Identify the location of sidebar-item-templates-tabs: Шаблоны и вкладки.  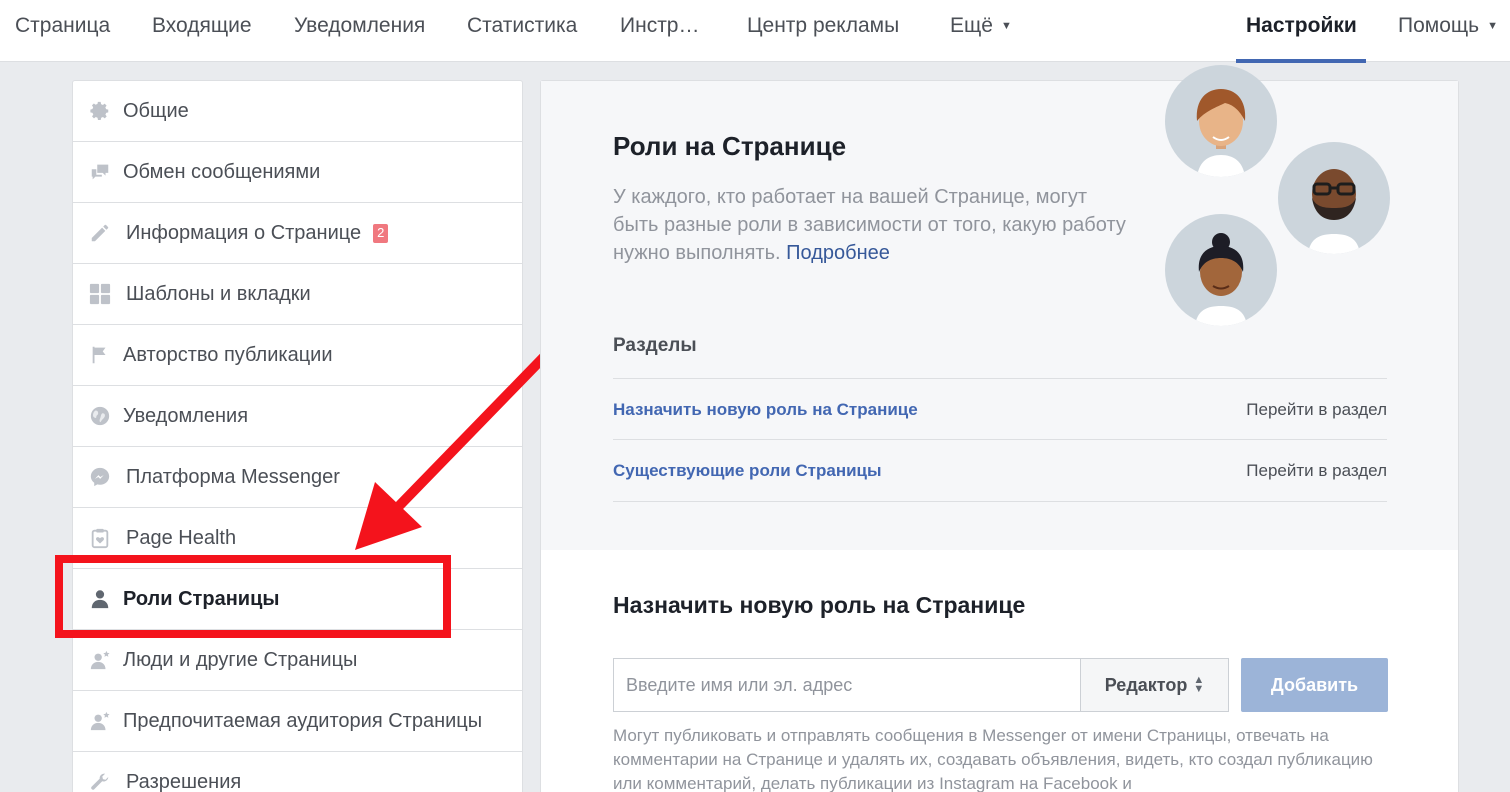
(297, 294).